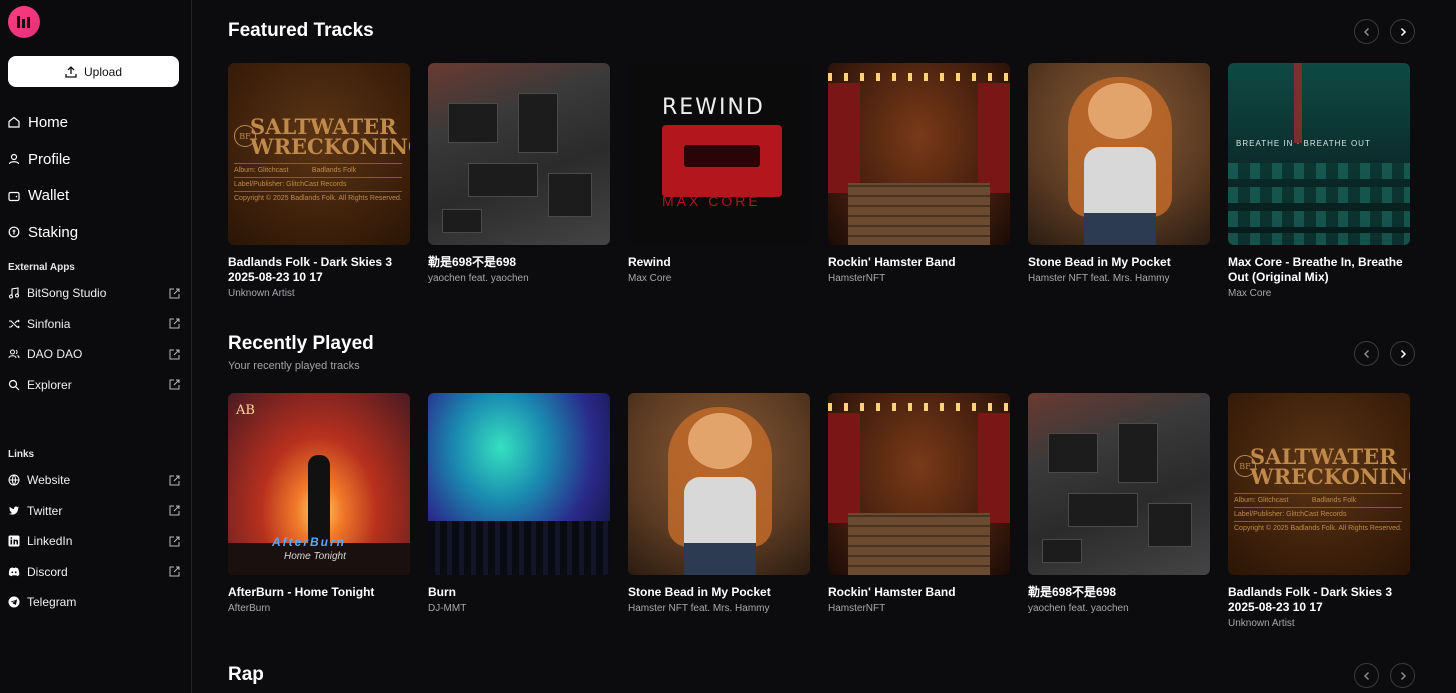 The width and height of the screenshot is (1456, 693). I want to click on cover-title: REWIND, so click(713, 107).